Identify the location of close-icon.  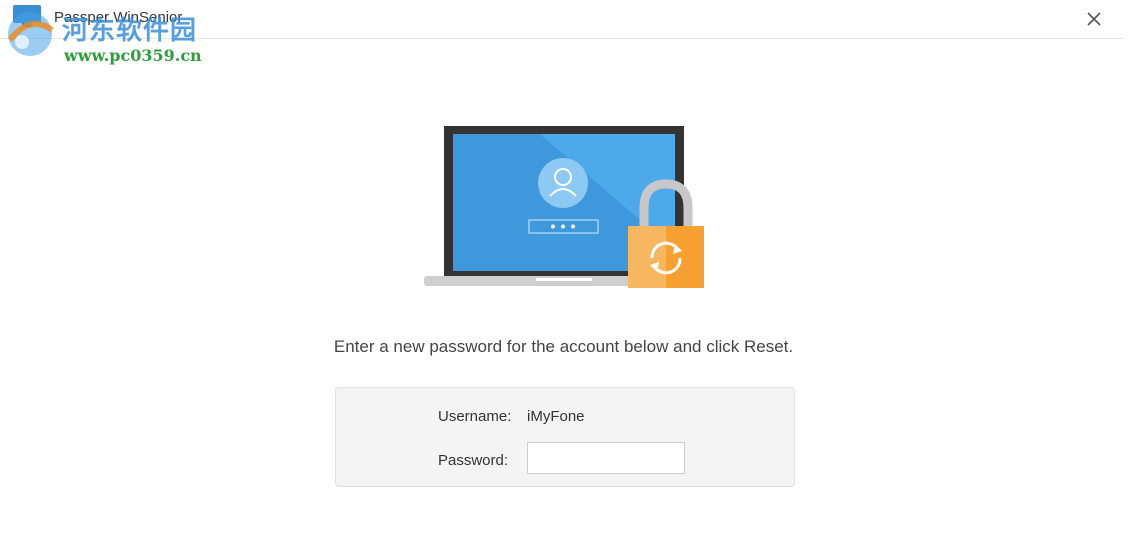
(1094, 19).